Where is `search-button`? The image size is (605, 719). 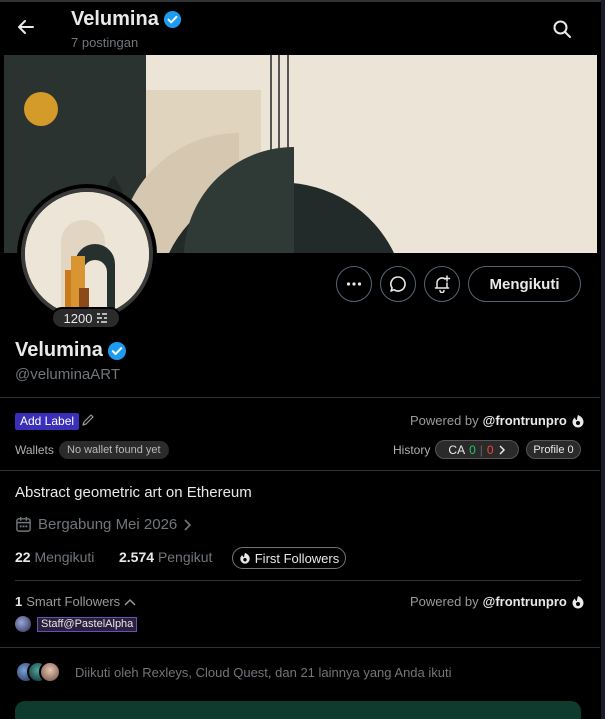 search-button is located at coordinates (562, 29).